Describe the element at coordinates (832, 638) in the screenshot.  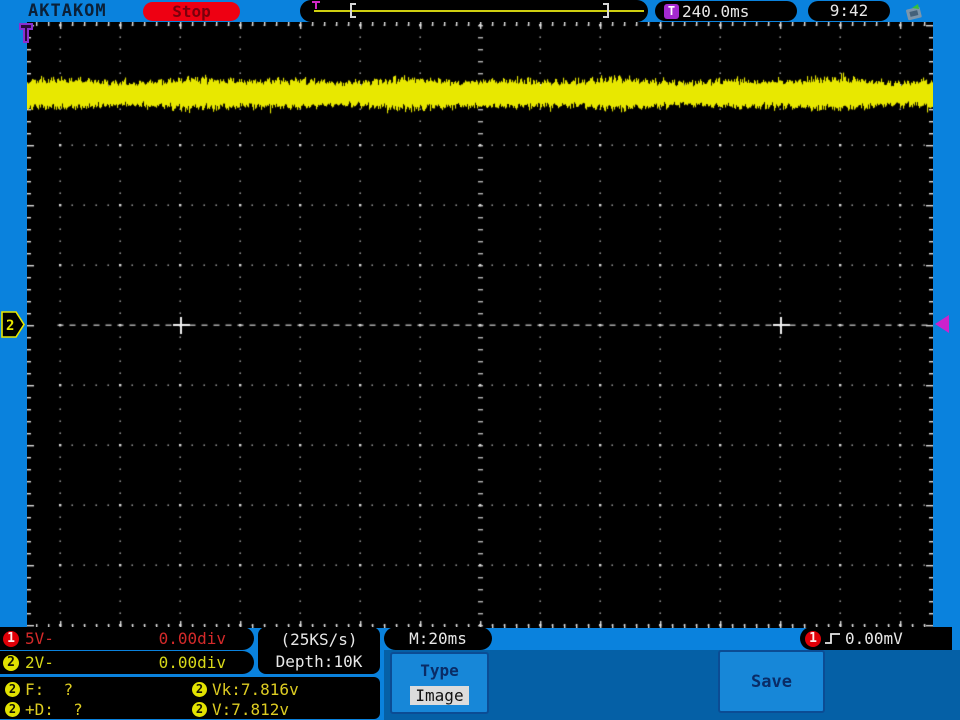
I see `rising-edge-icon` at that location.